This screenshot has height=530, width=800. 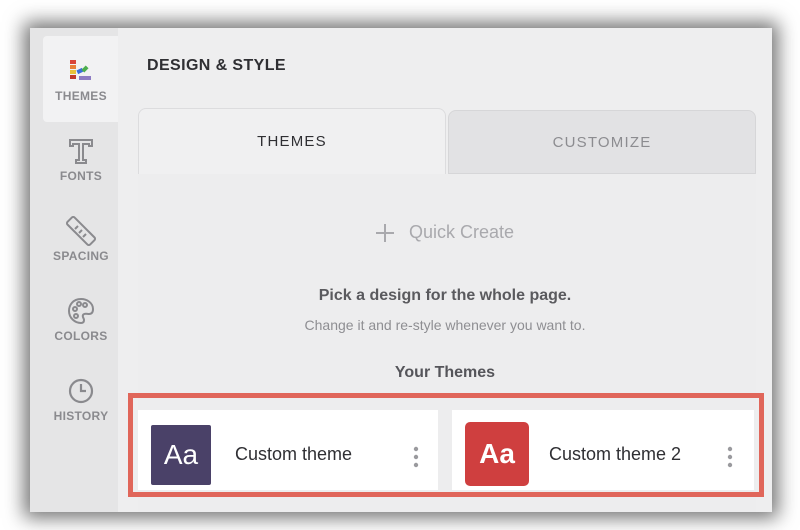 What do you see at coordinates (445, 372) in the screenshot?
I see `your-themes-heading: Your Themes` at bounding box center [445, 372].